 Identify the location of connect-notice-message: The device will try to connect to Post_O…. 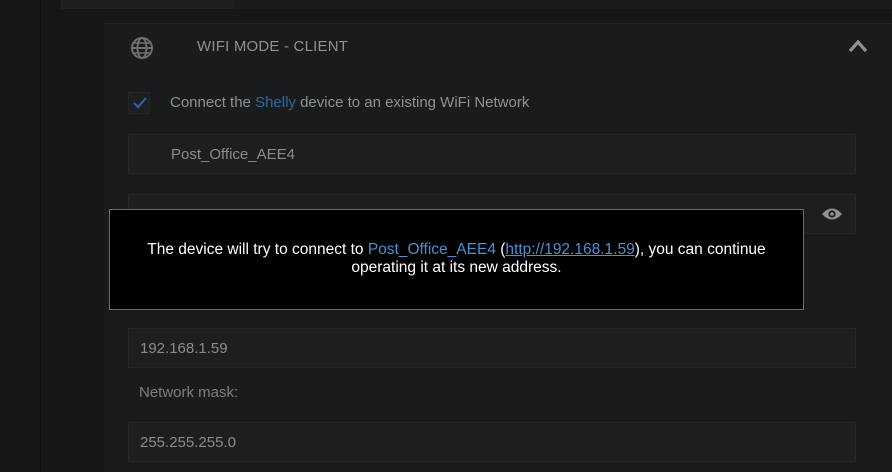
(456, 259).